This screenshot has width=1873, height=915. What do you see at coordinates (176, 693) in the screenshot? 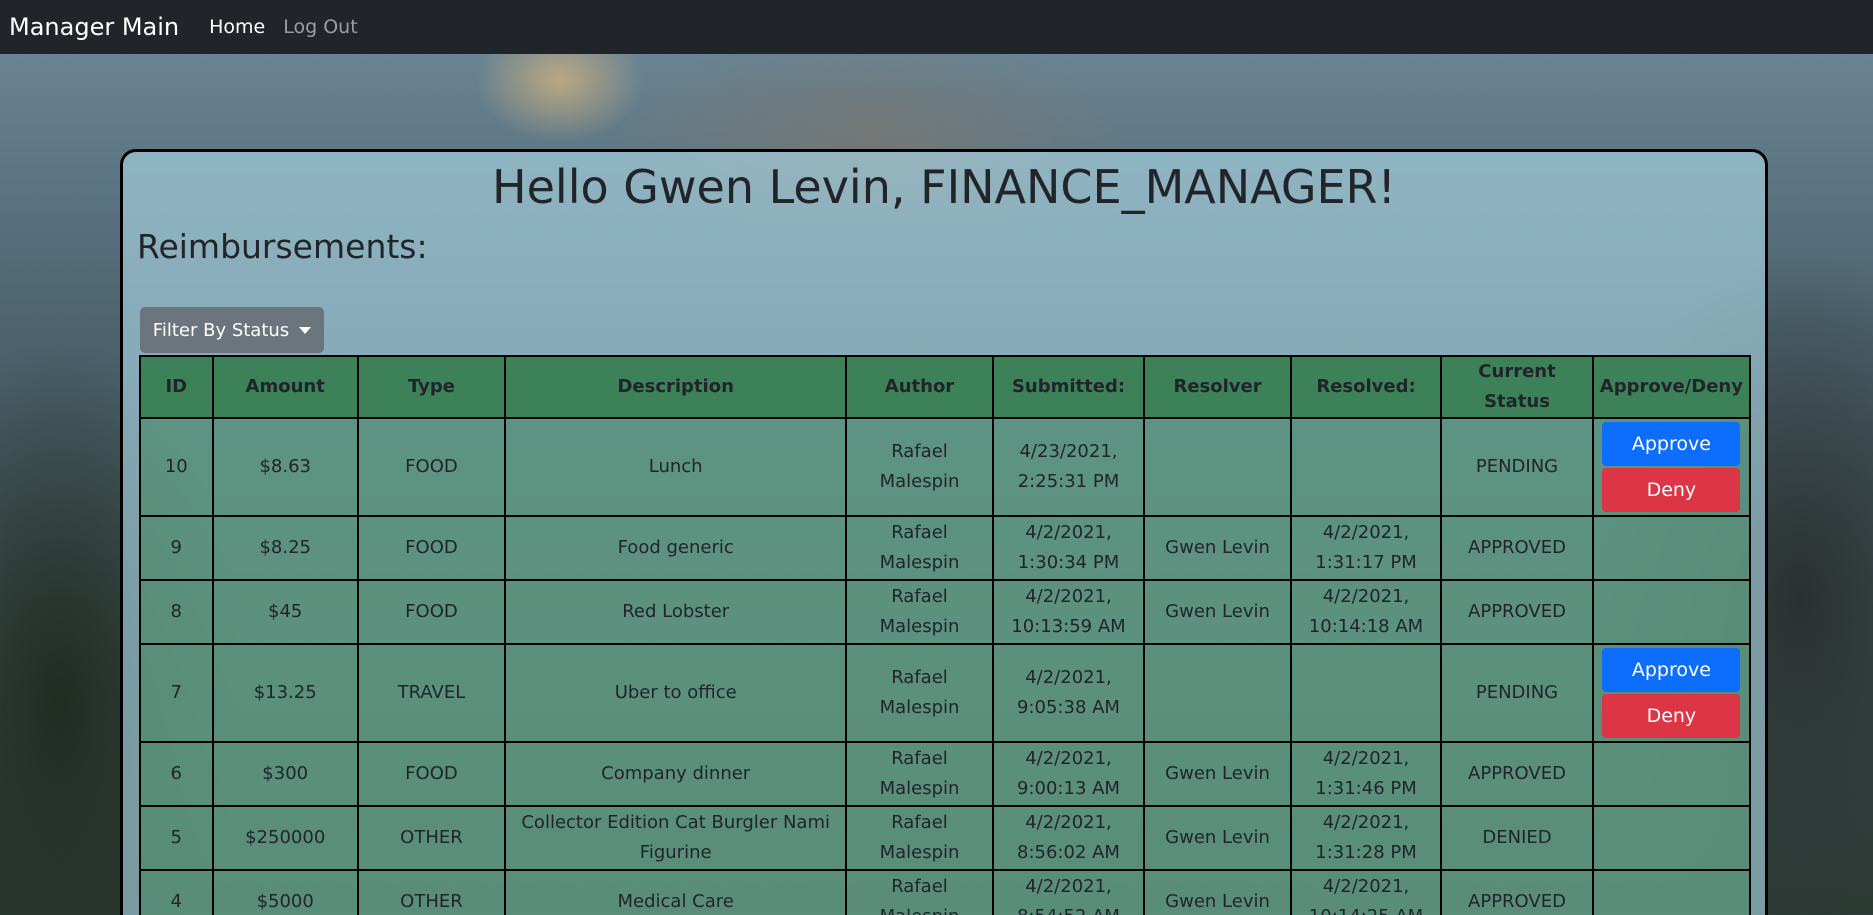
I see `cell-id: 7` at bounding box center [176, 693].